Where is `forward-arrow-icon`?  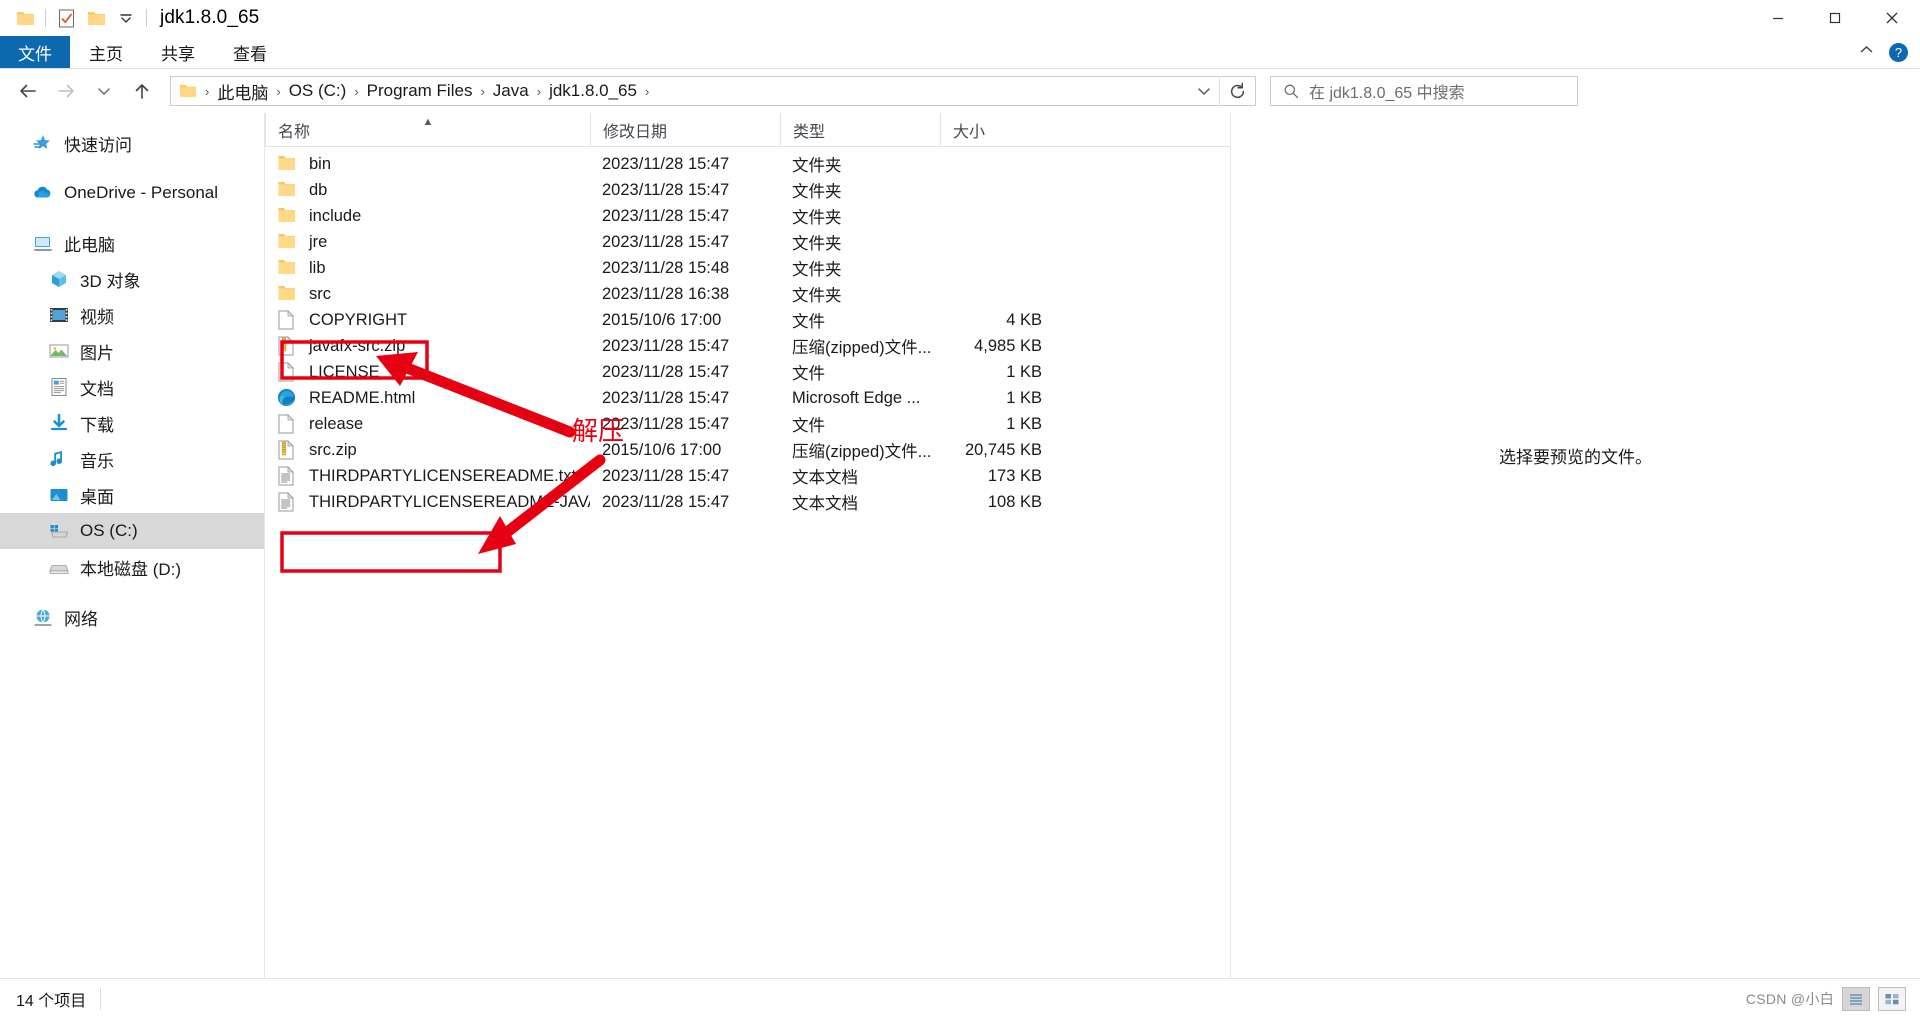
forward-arrow-icon is located at coordinates (66, 91).